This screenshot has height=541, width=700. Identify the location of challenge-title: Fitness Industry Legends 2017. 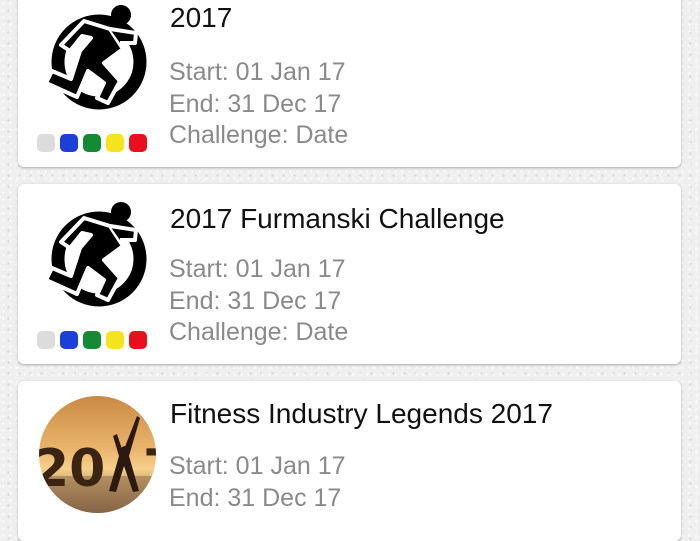
(361, 413).